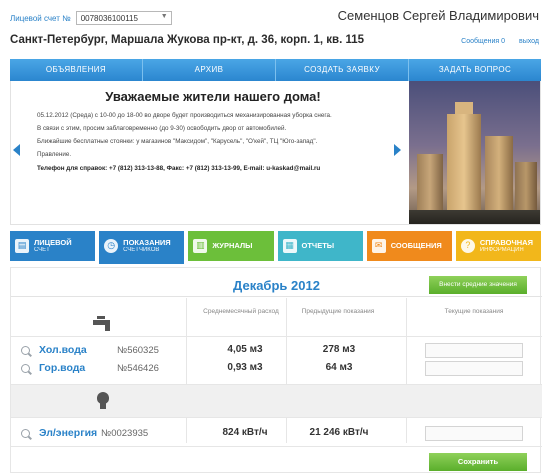  What do you see at coordinates (339, 367) in the screenshot?
I see `meter-prev: 64 м3` at bounding box center [339, 367].